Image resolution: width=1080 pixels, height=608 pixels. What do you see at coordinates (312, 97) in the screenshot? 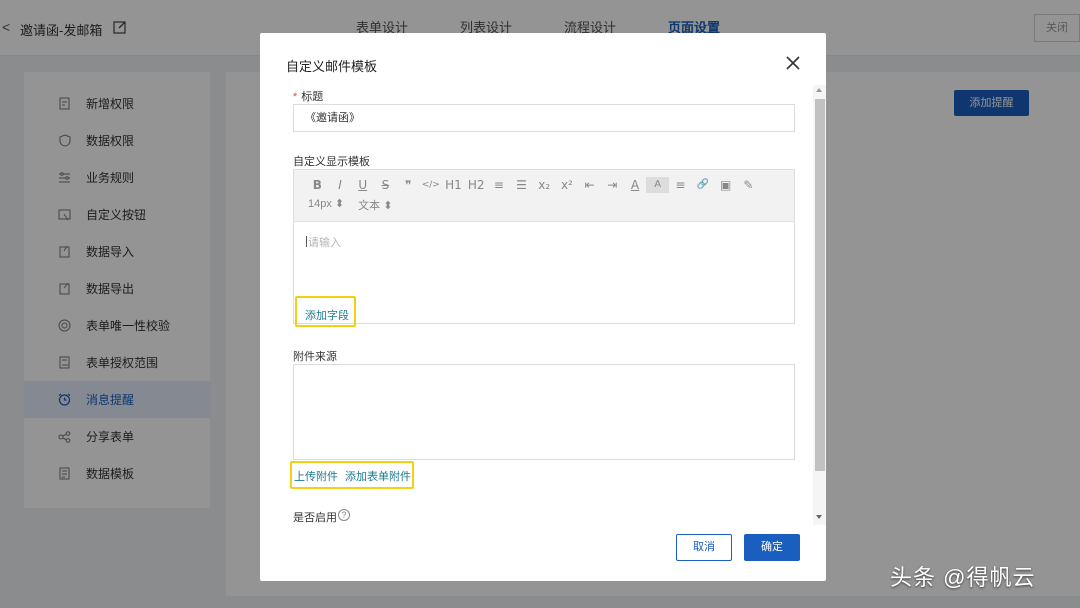
I see `title-label-text: 标题` at bounding box center [312, 97].